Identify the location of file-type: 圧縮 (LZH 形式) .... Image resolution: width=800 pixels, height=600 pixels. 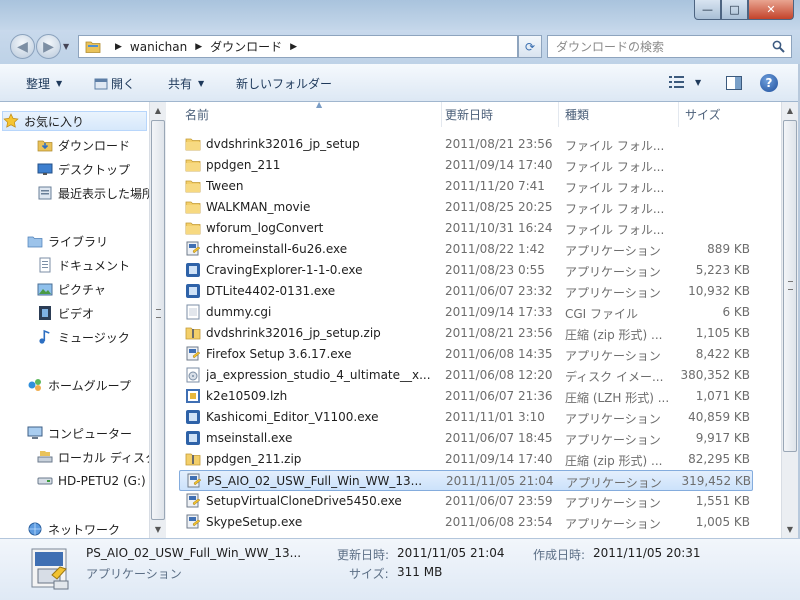
(617, 398).